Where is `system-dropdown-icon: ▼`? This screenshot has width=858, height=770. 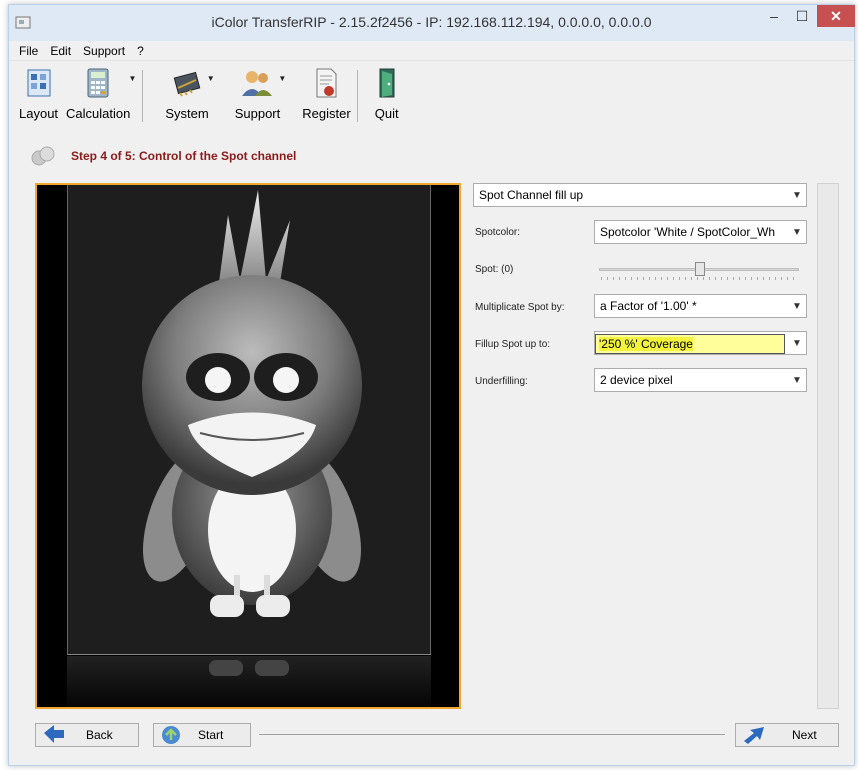 system-dropdown-icon: ▼ is located at coordinates (210, 78).